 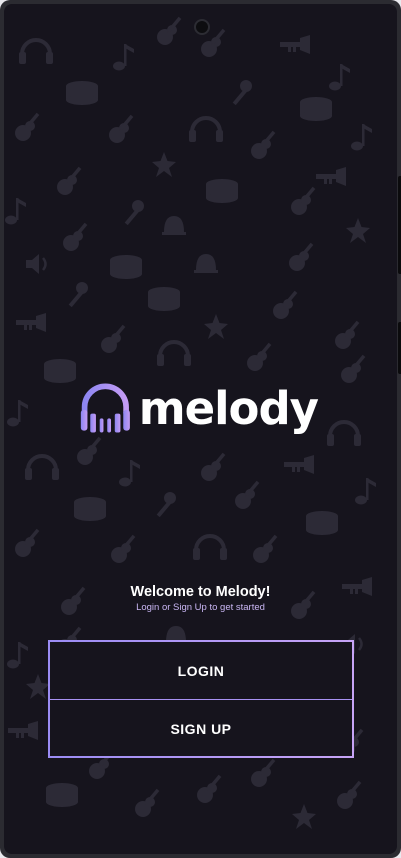 I want to click on app-logo: melody, so click(x=198, y=408).